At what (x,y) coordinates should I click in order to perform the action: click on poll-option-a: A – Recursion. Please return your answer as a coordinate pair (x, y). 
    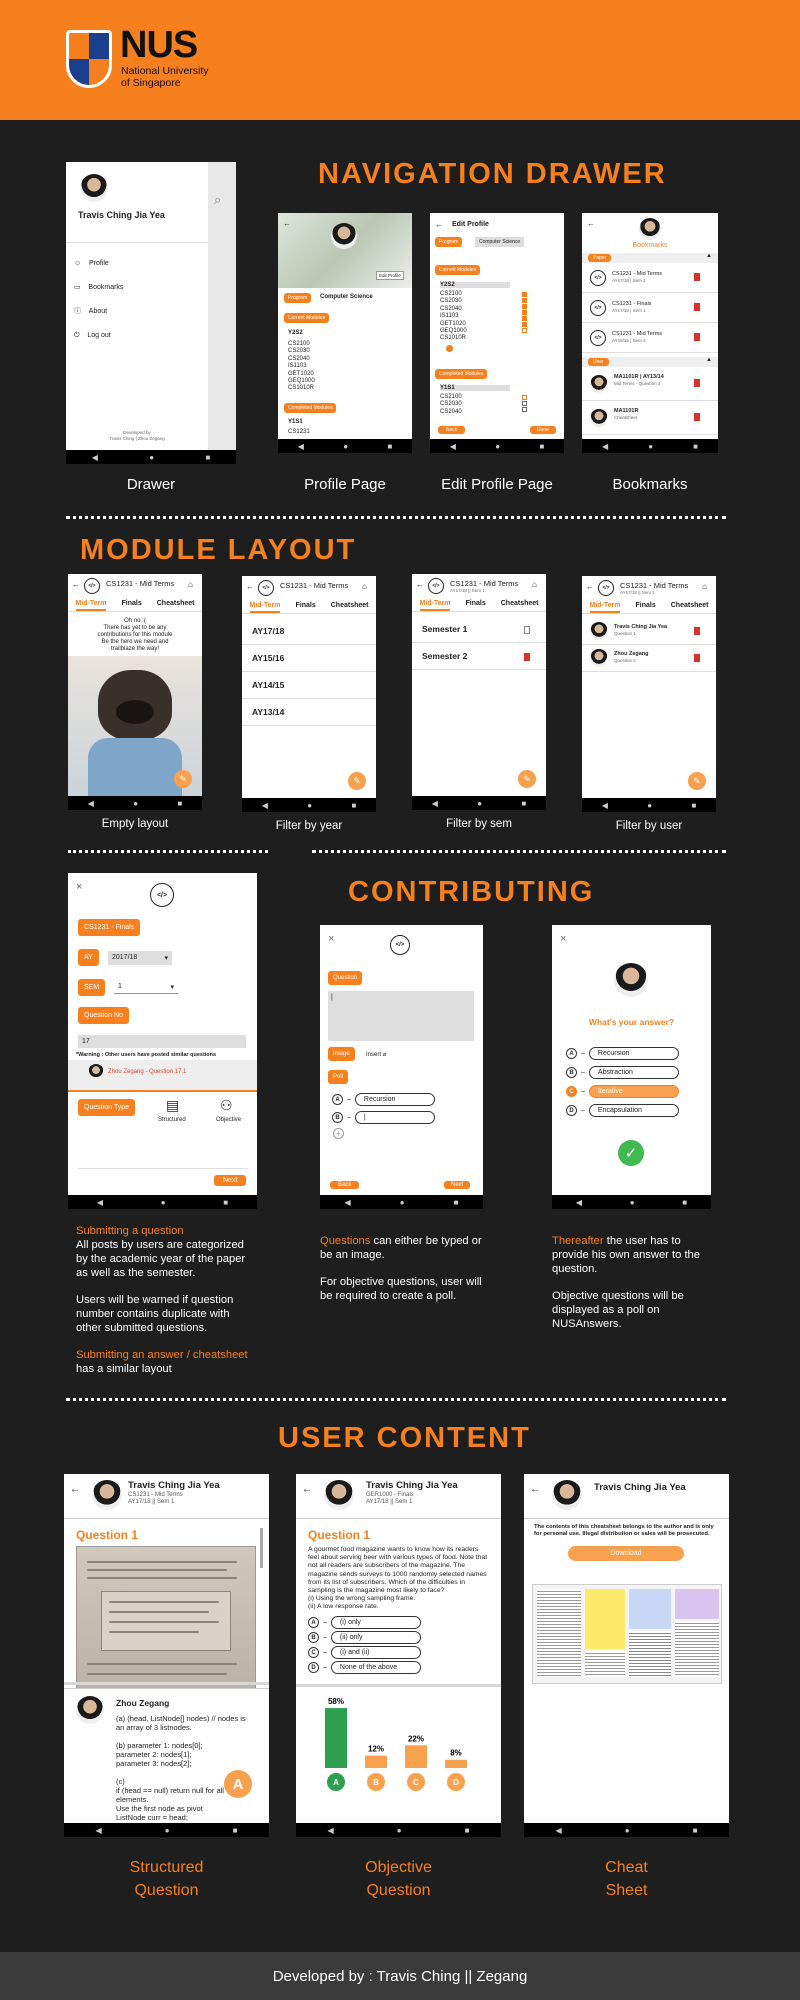
    Looking at the image, I should click on (383, 1099).